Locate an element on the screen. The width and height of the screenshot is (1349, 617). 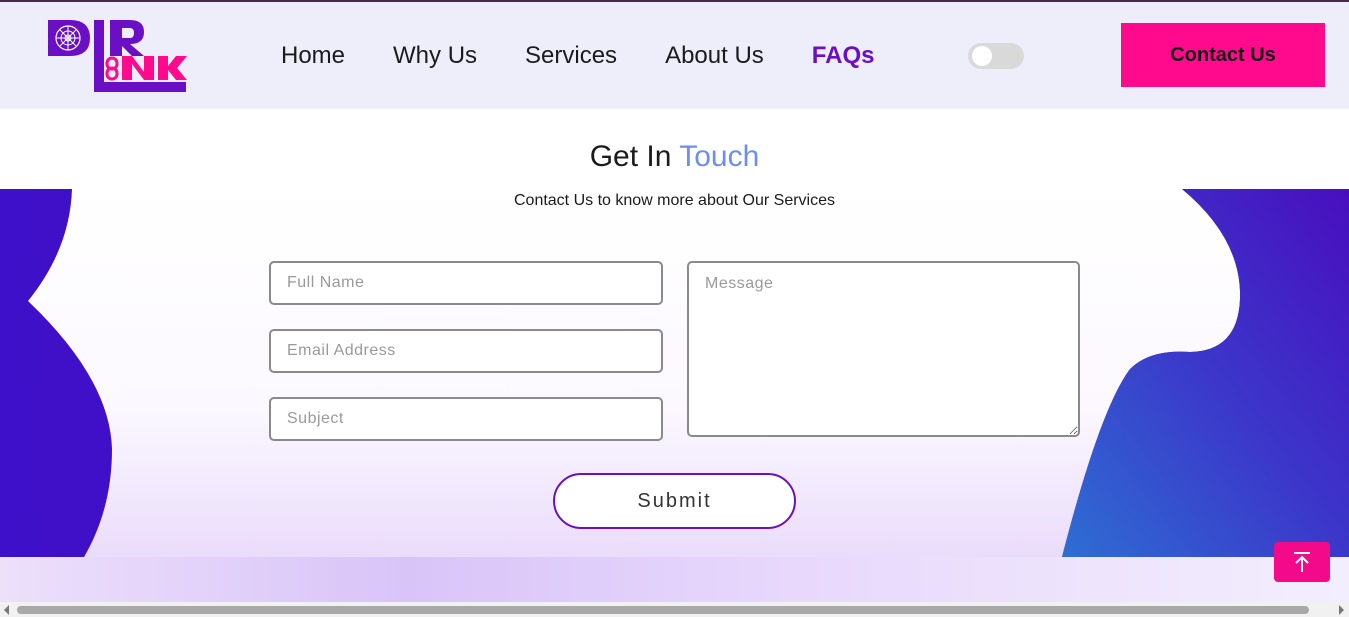
nav-about-us: About Us is located at coordinates (714, 56).